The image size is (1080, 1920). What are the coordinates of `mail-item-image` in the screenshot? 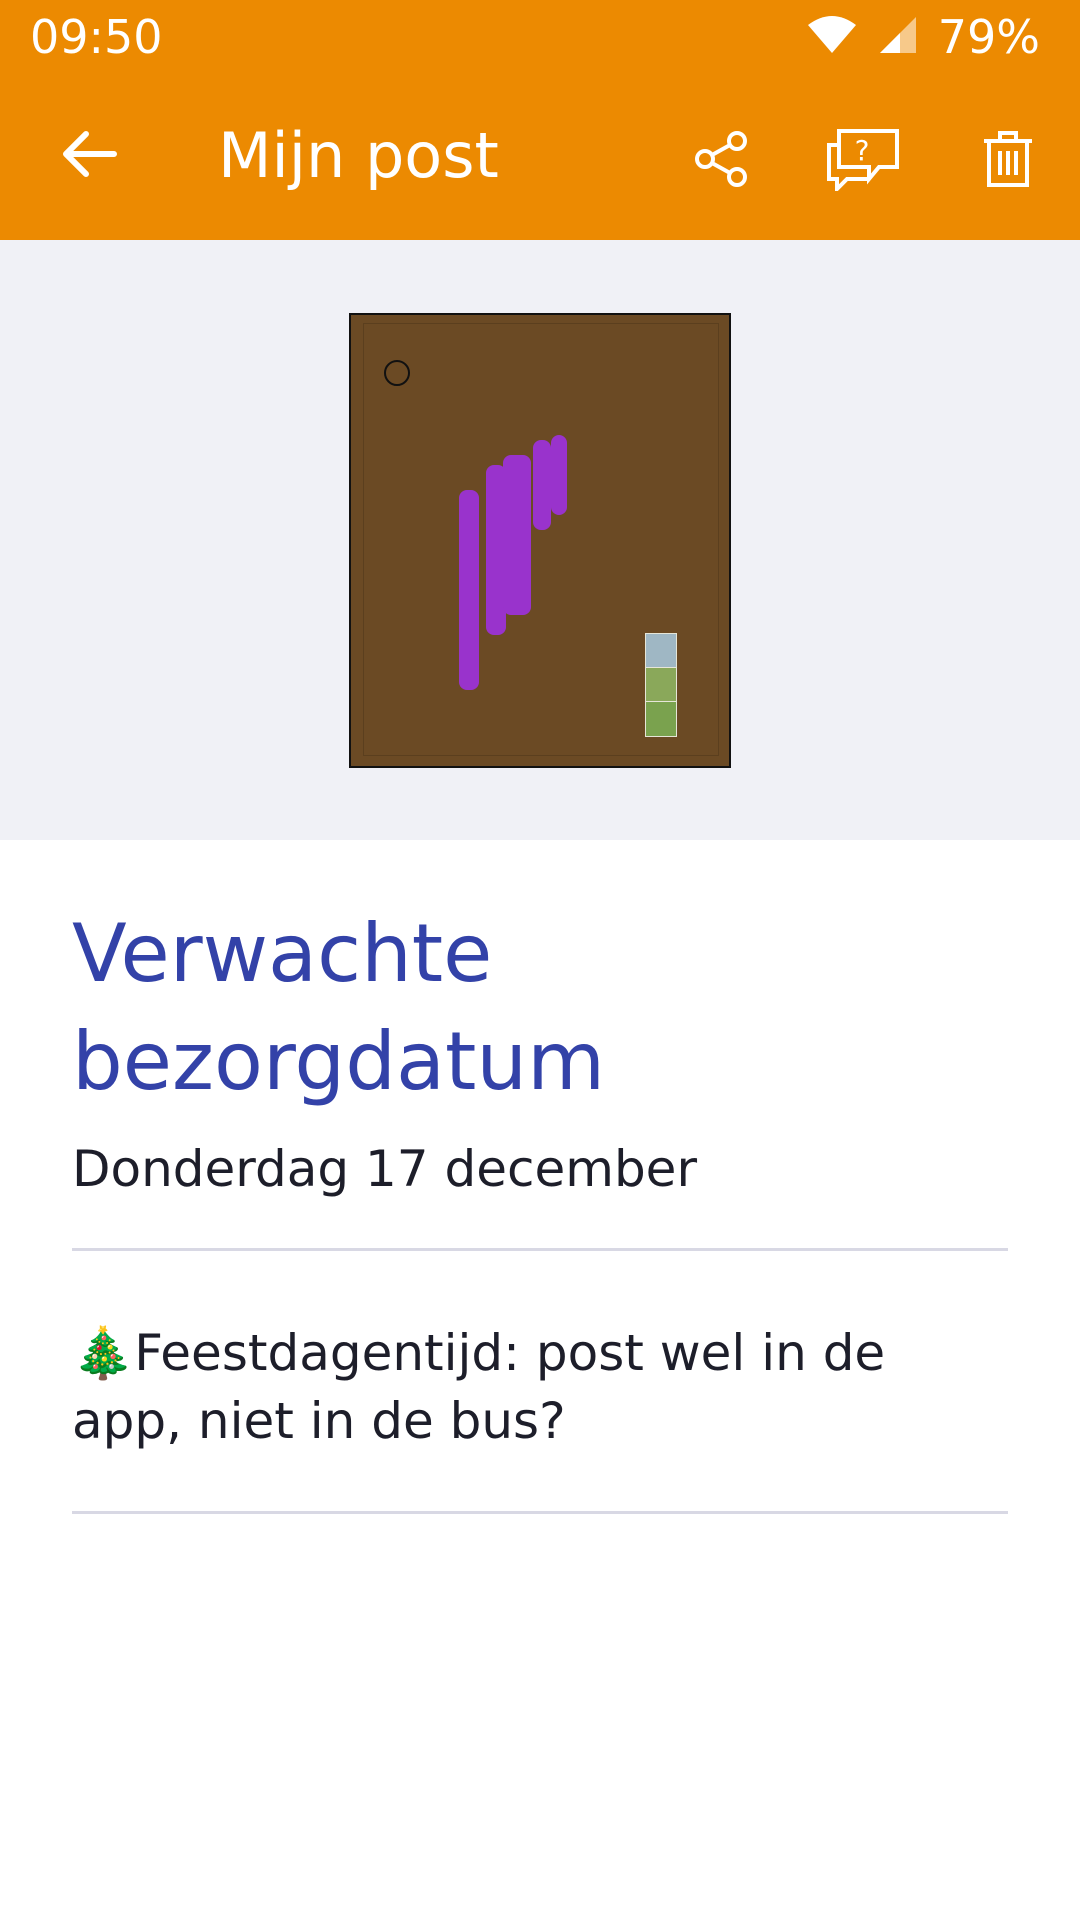 It's located at (540, 540).